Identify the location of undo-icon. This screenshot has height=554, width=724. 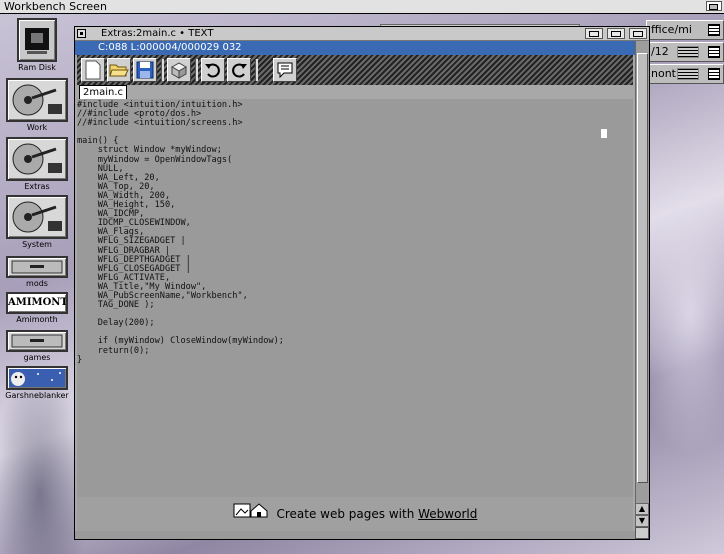
(212, 70).